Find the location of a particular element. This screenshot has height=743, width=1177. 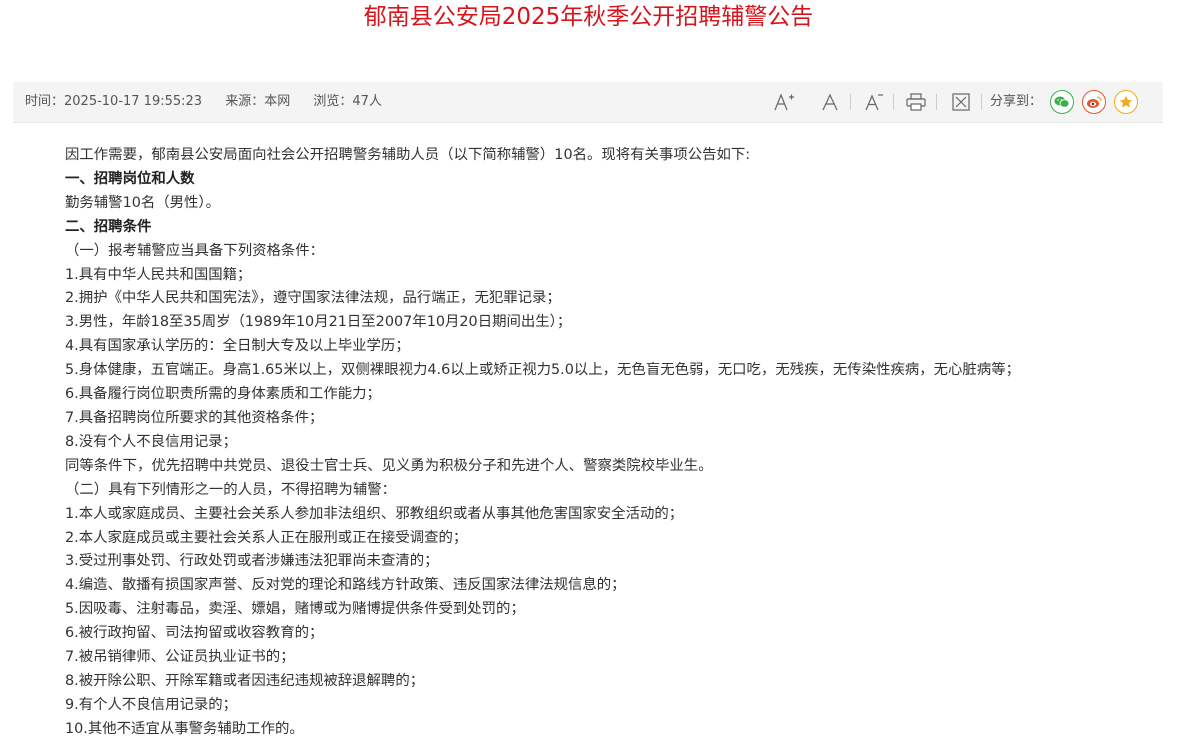

article-paragraph: 4.编造、散播有损国家声誉、反对党的理论和路线方针政策、违反国家法律法规信息的； is located at coordinates (345, 585).